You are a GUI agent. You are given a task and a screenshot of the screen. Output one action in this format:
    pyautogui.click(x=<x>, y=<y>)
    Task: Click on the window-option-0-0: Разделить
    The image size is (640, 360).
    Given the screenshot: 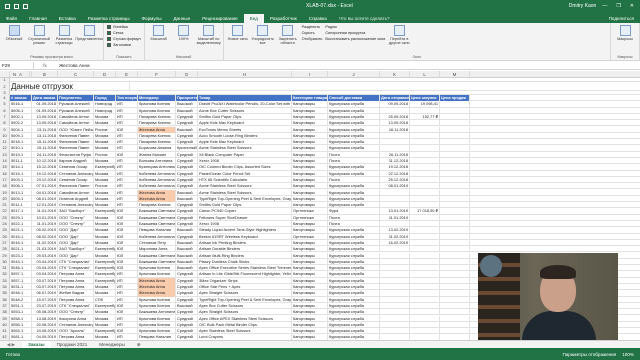 What is the action you would take?
    pyautogui.click(x=312, y=27)
    